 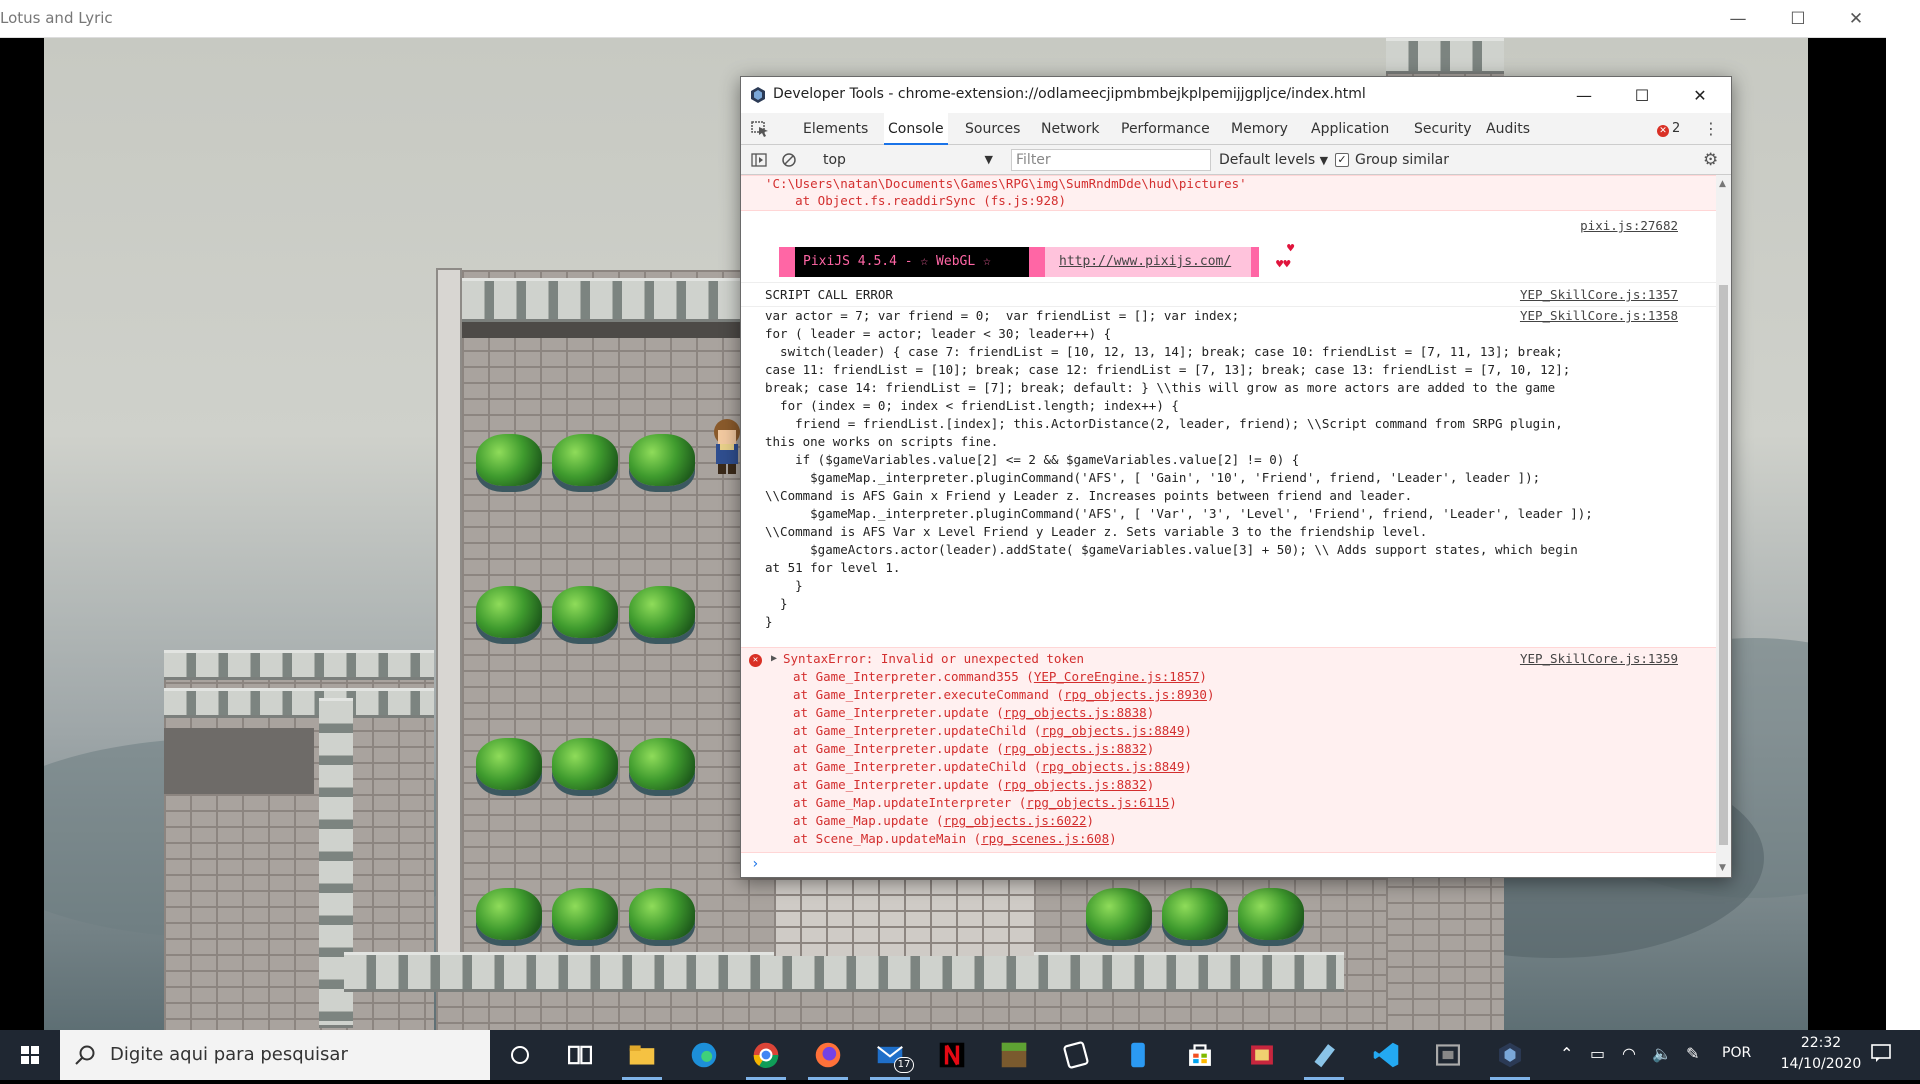 I want to click on game-maximize-button: ☐, so click(x=1798, y=19).